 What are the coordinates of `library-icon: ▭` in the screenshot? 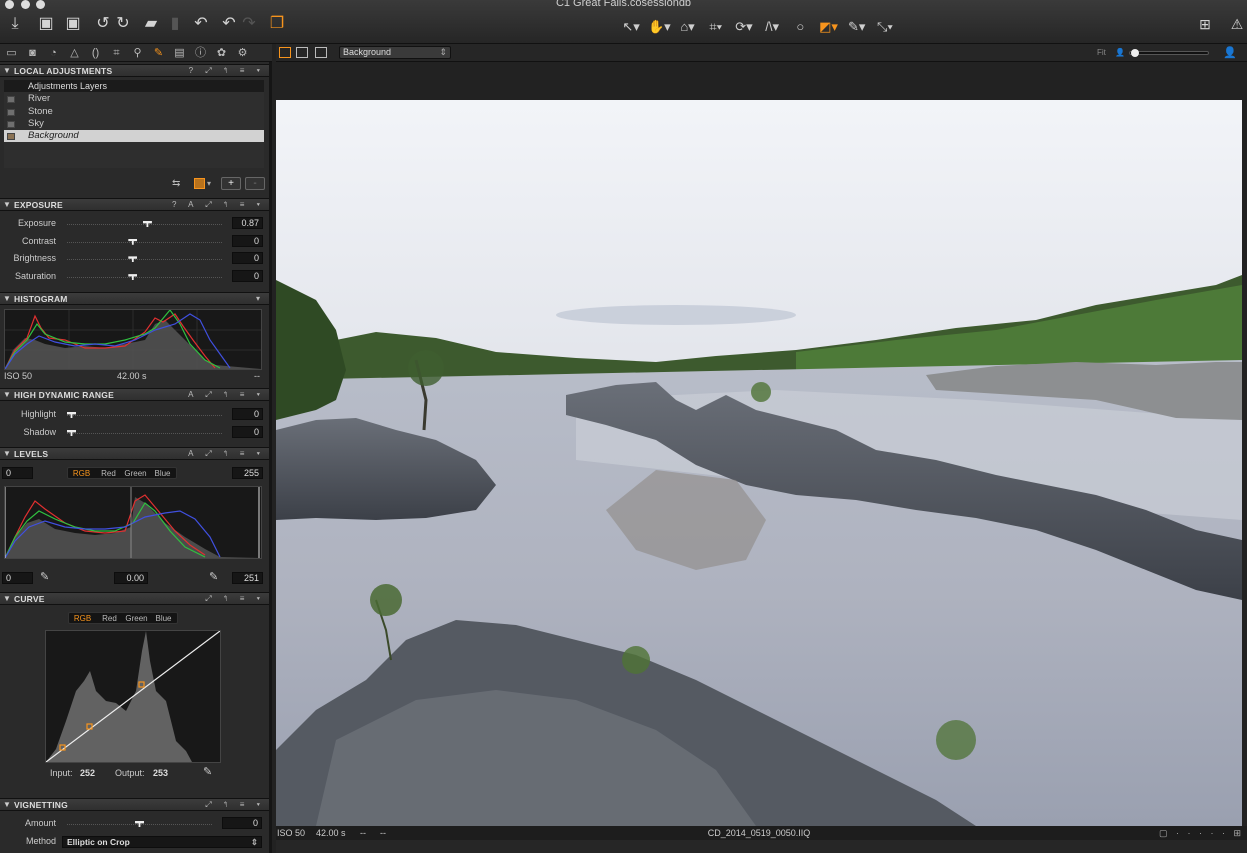 It's located at (11, 53).